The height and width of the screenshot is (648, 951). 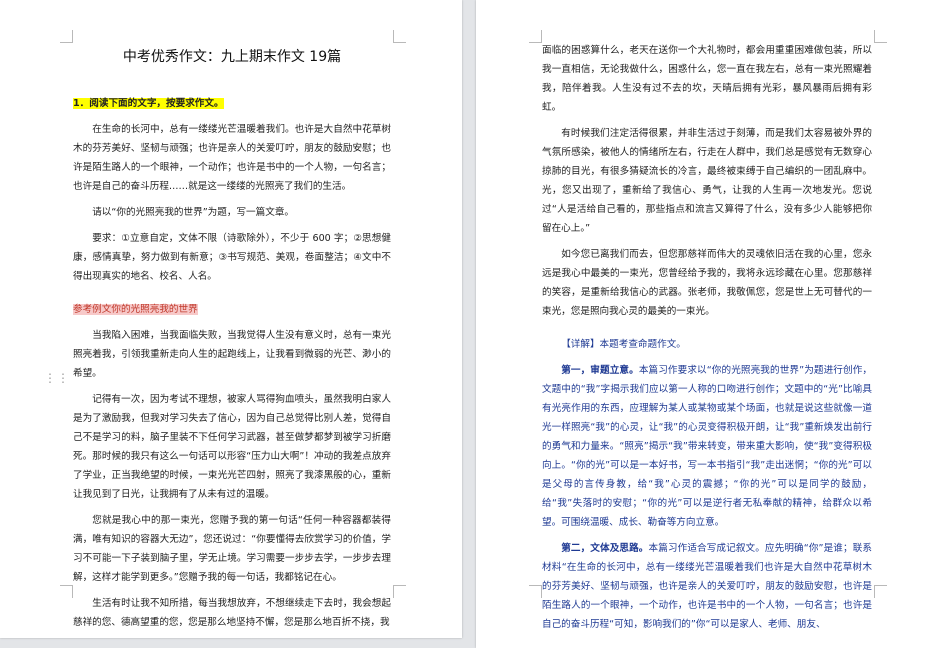 What do you see at coordinates (193, 212) in the screenshot?
I see `prompt-instruction: 请以“你的光照亮我的世界”为题，写一篇文章。` at bounding box center [193, 212].